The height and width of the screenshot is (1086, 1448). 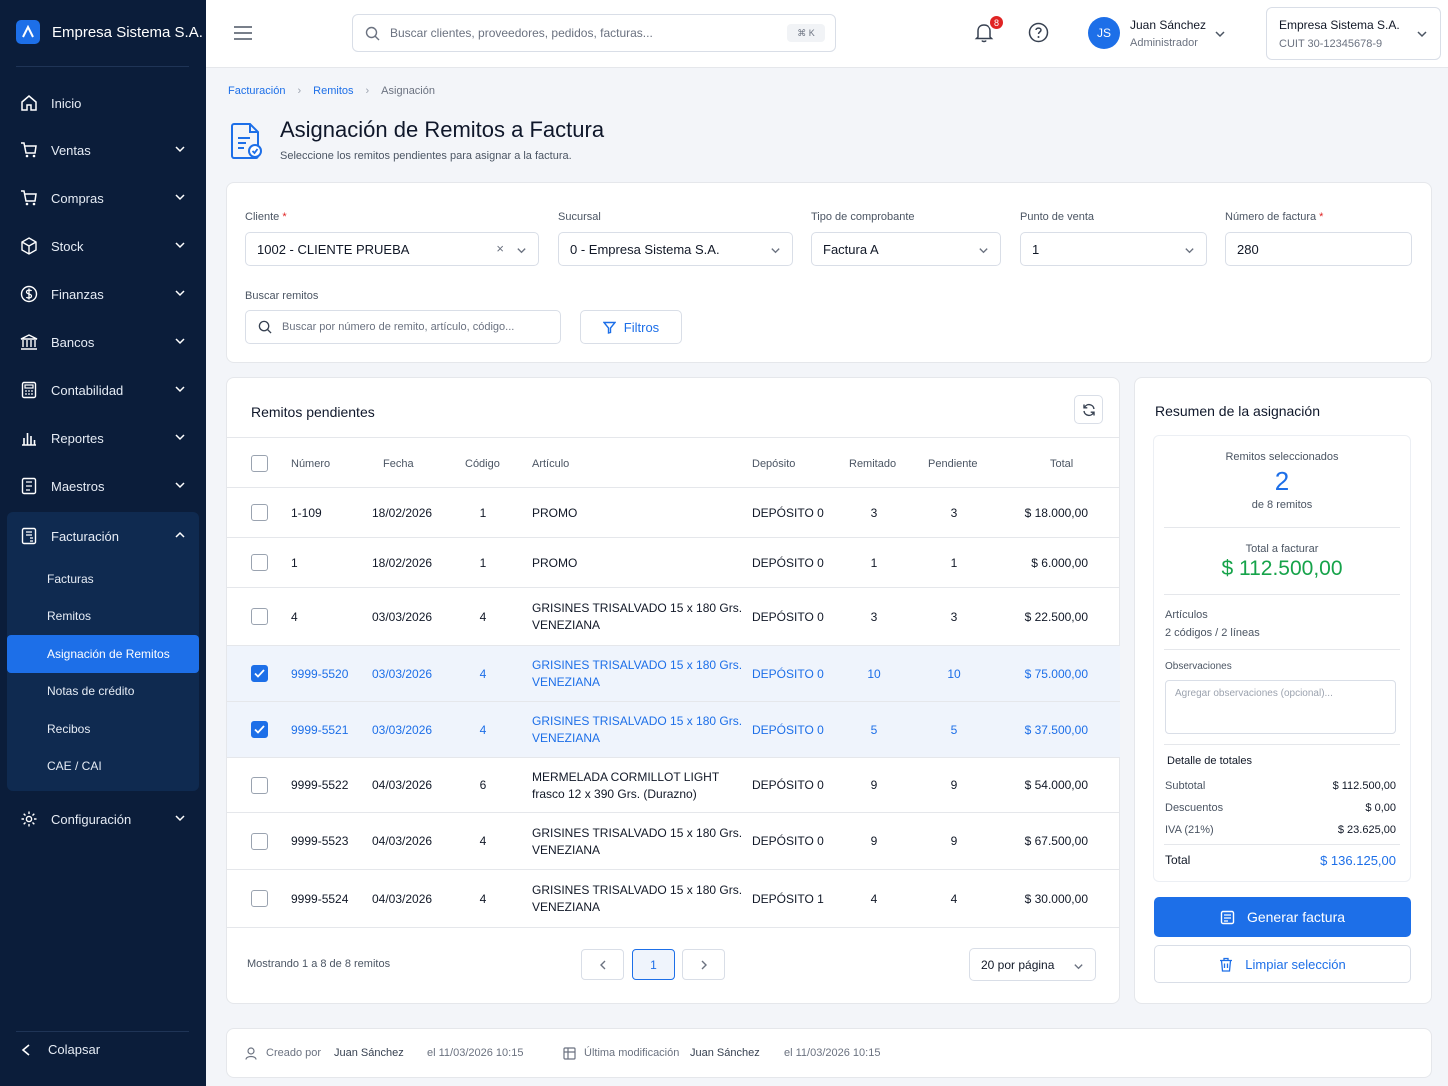 I want to click on page-button-current: 1, so click(x=653, y=964).